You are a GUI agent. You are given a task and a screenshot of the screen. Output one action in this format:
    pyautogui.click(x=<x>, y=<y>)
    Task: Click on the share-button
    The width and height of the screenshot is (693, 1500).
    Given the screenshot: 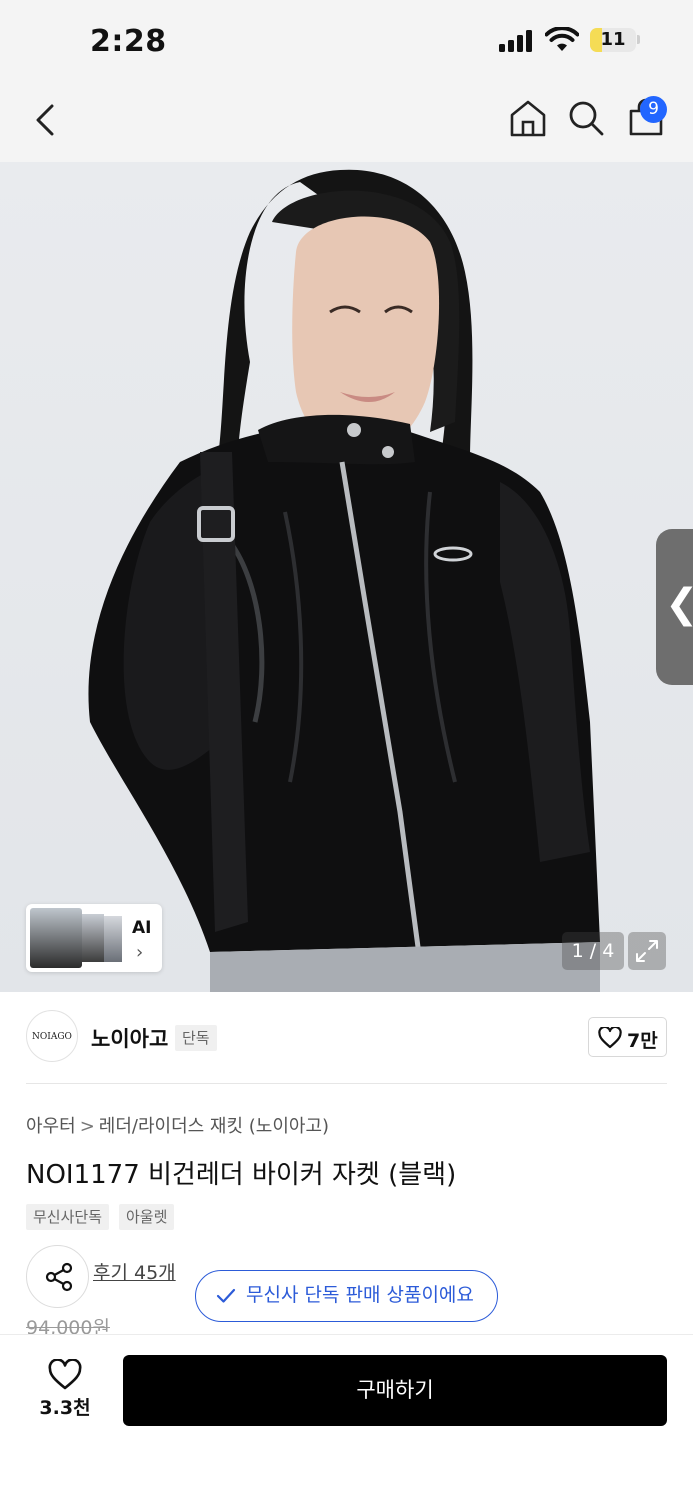 What is the action you would take?
    pyautogui.click(x=57, y=1276)
    